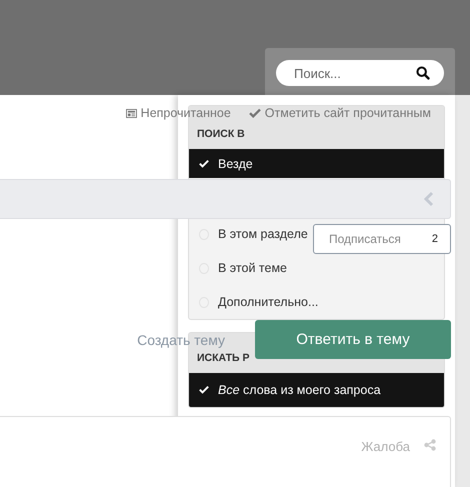 The image size is (470, 487). I want to click on search-option: В этом разделе, so click(250, 234).